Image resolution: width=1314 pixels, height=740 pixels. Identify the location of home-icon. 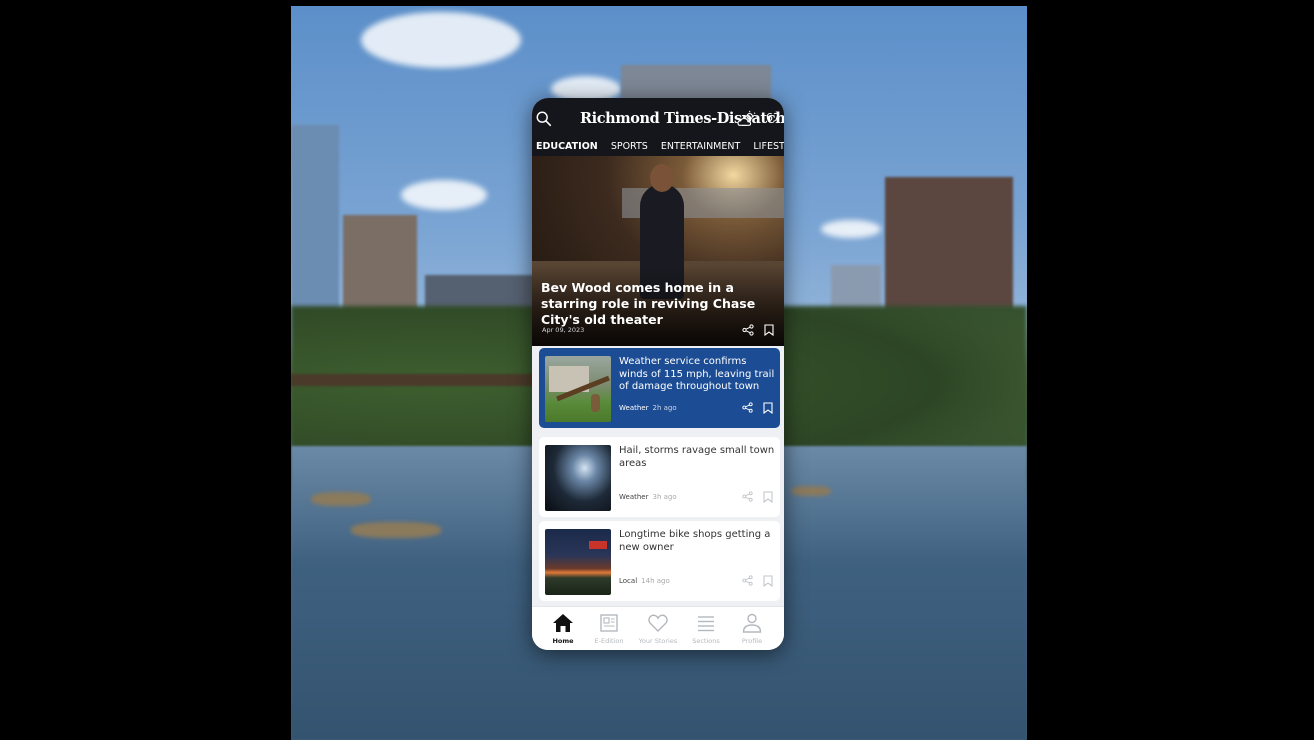
(563, 623).